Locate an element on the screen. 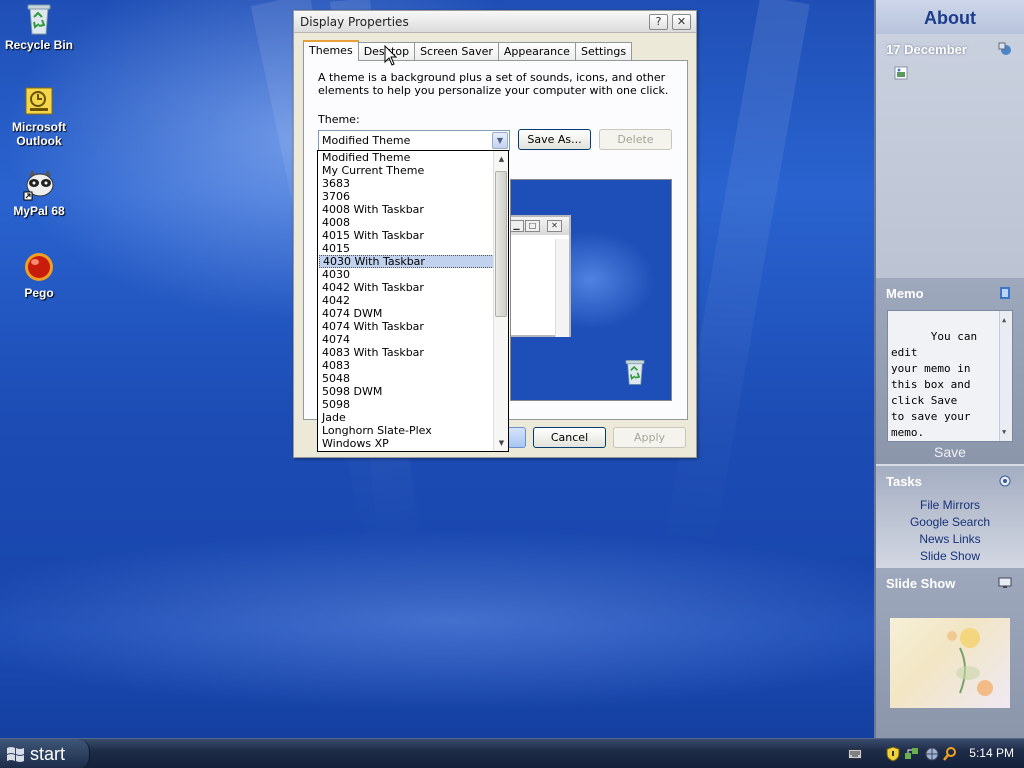 The width and height of the screenshot is (1024, 768). network-icon is located at coordinates (912, 754).